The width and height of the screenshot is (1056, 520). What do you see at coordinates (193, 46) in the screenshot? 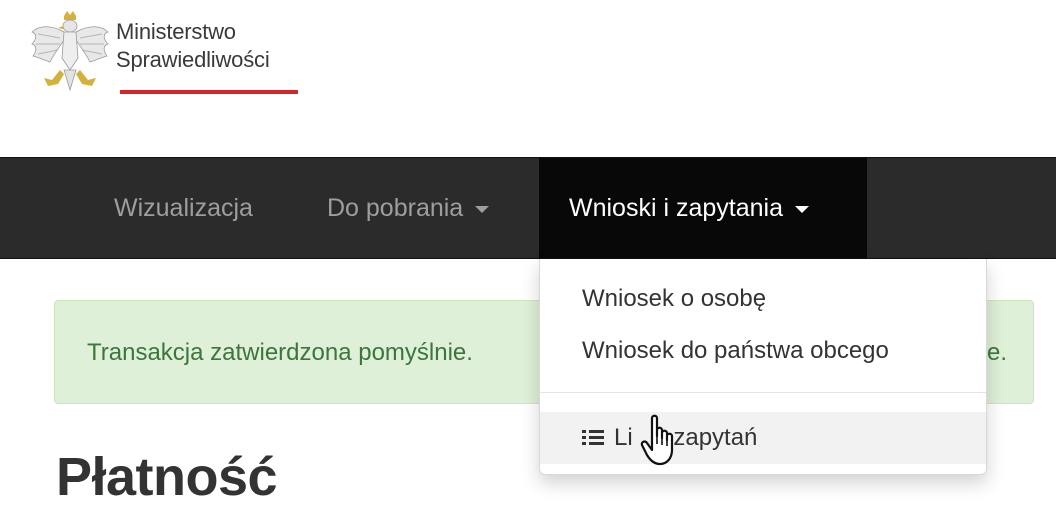
I see `ministry-name: Ministerstwo Sprawiedliwości` at bounding box center [193, 46].